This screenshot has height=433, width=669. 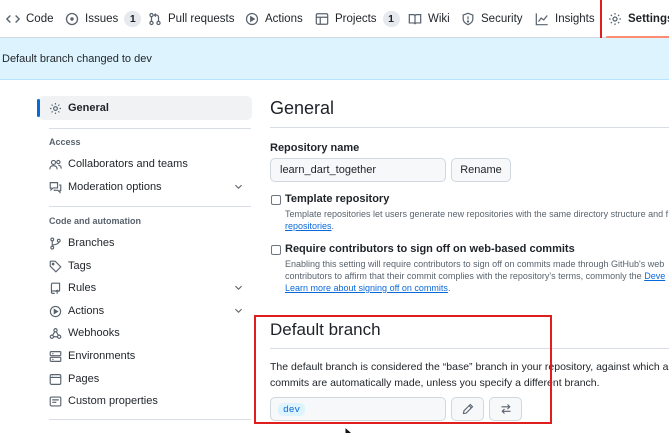 I want to click on tab-insights: Insights, so click(x=565, y=19).